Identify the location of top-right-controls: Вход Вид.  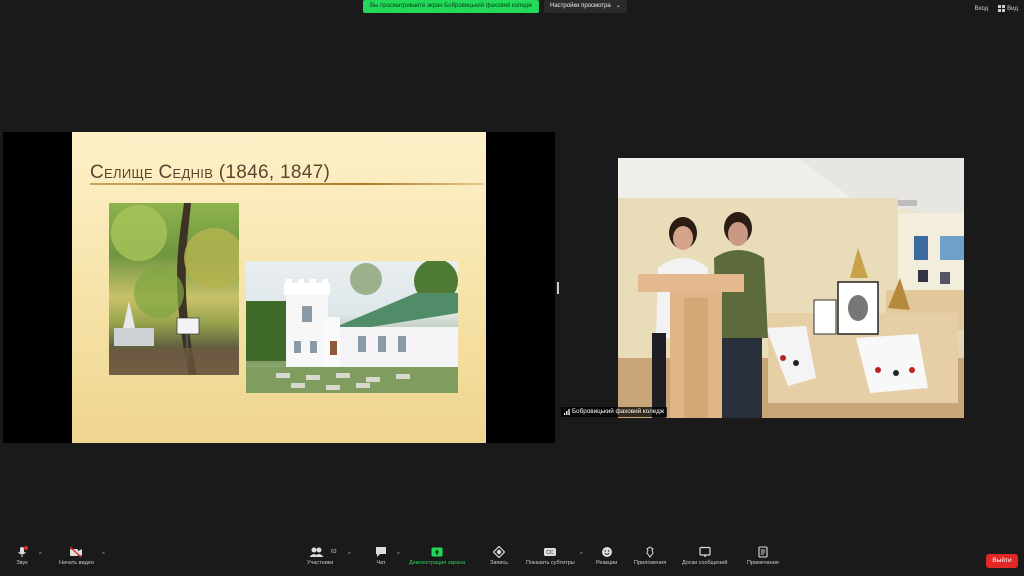
(996, 8).